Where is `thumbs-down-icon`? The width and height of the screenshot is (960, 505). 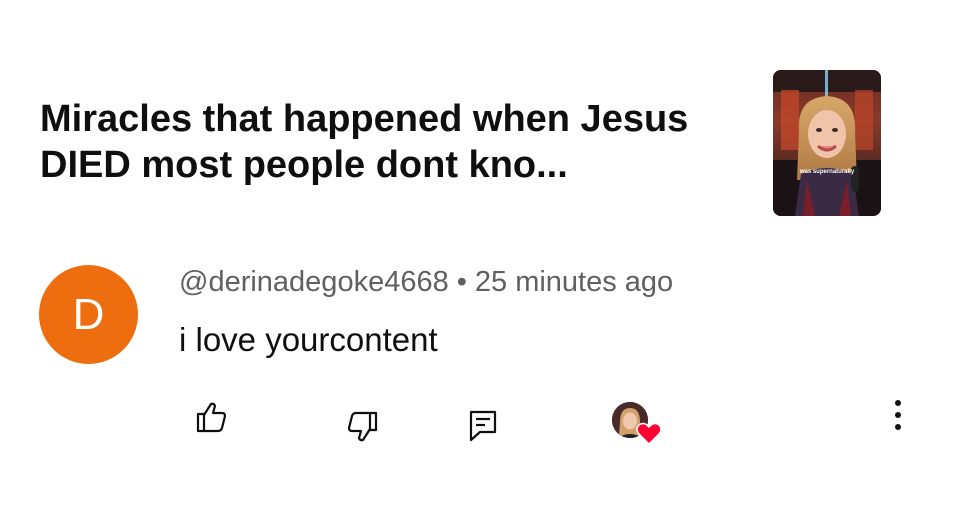
thumbs-down-icon is located at coordinates (362, 426).